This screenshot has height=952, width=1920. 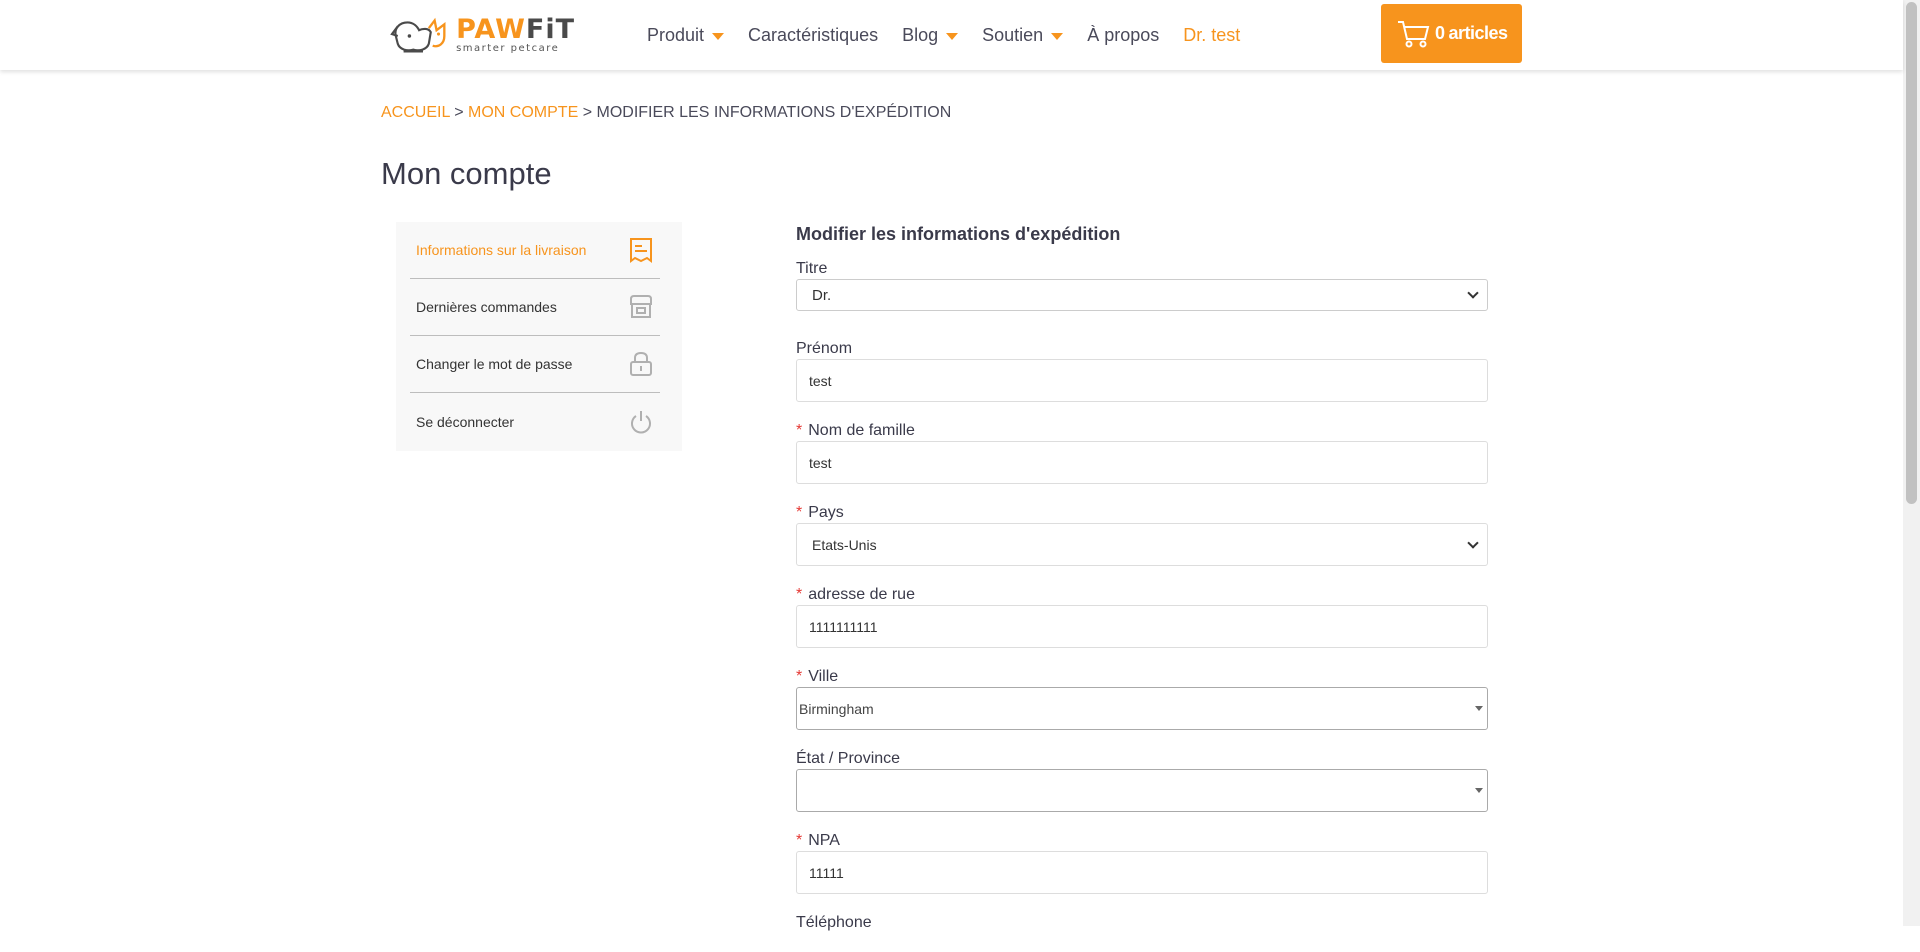 I want to click on sidebar-item-label: Changer le mot de passe, so click(x=494, y=364).